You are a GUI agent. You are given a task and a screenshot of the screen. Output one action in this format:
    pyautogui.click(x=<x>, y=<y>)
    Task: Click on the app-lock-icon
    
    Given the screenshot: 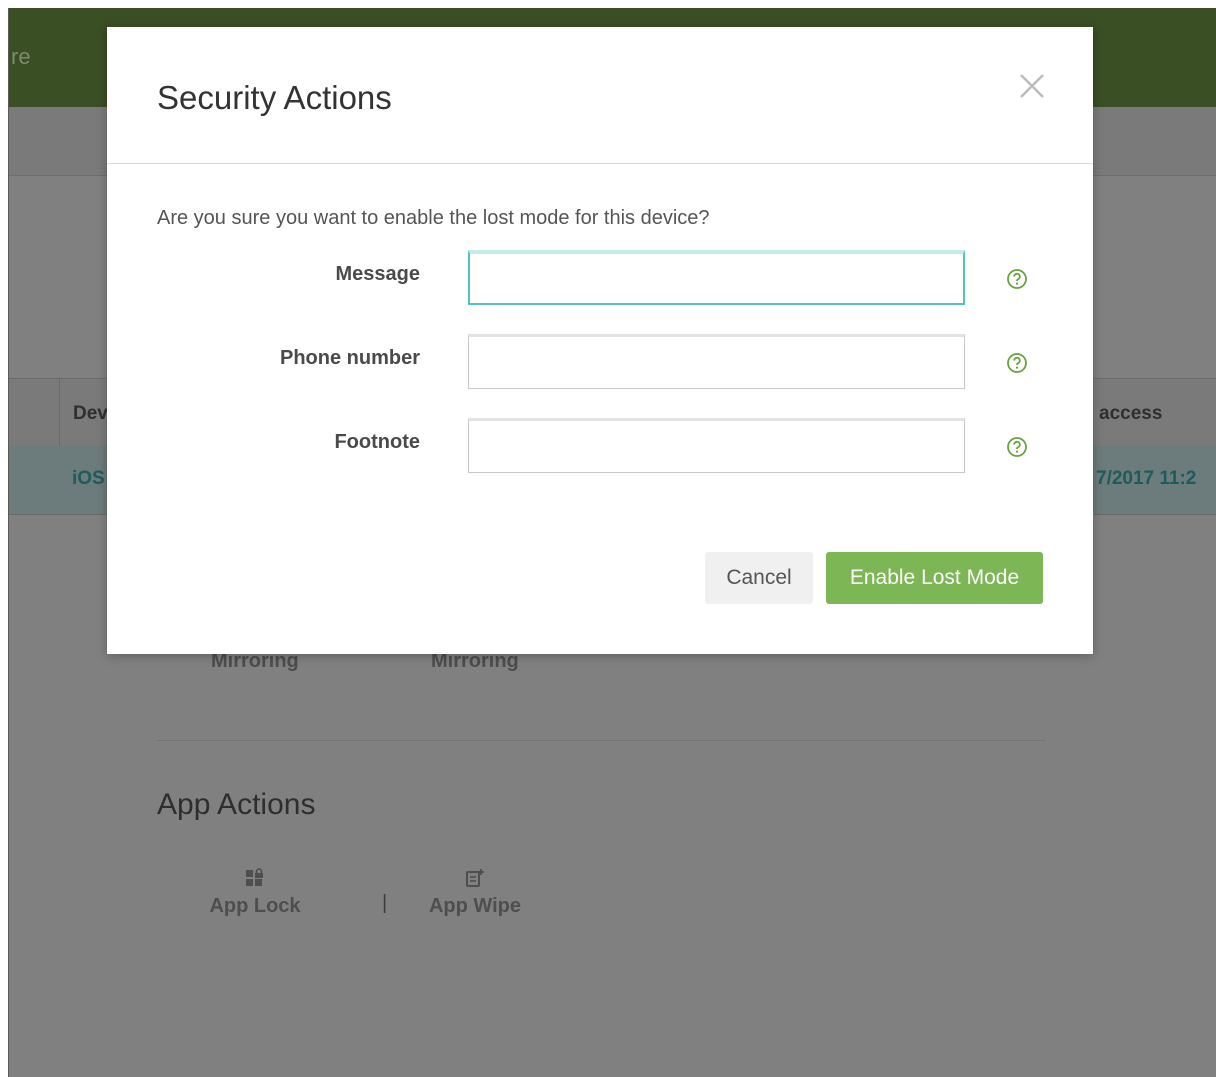 What is the action you would take?
    pyautogui.click(x=255, y=880)
    